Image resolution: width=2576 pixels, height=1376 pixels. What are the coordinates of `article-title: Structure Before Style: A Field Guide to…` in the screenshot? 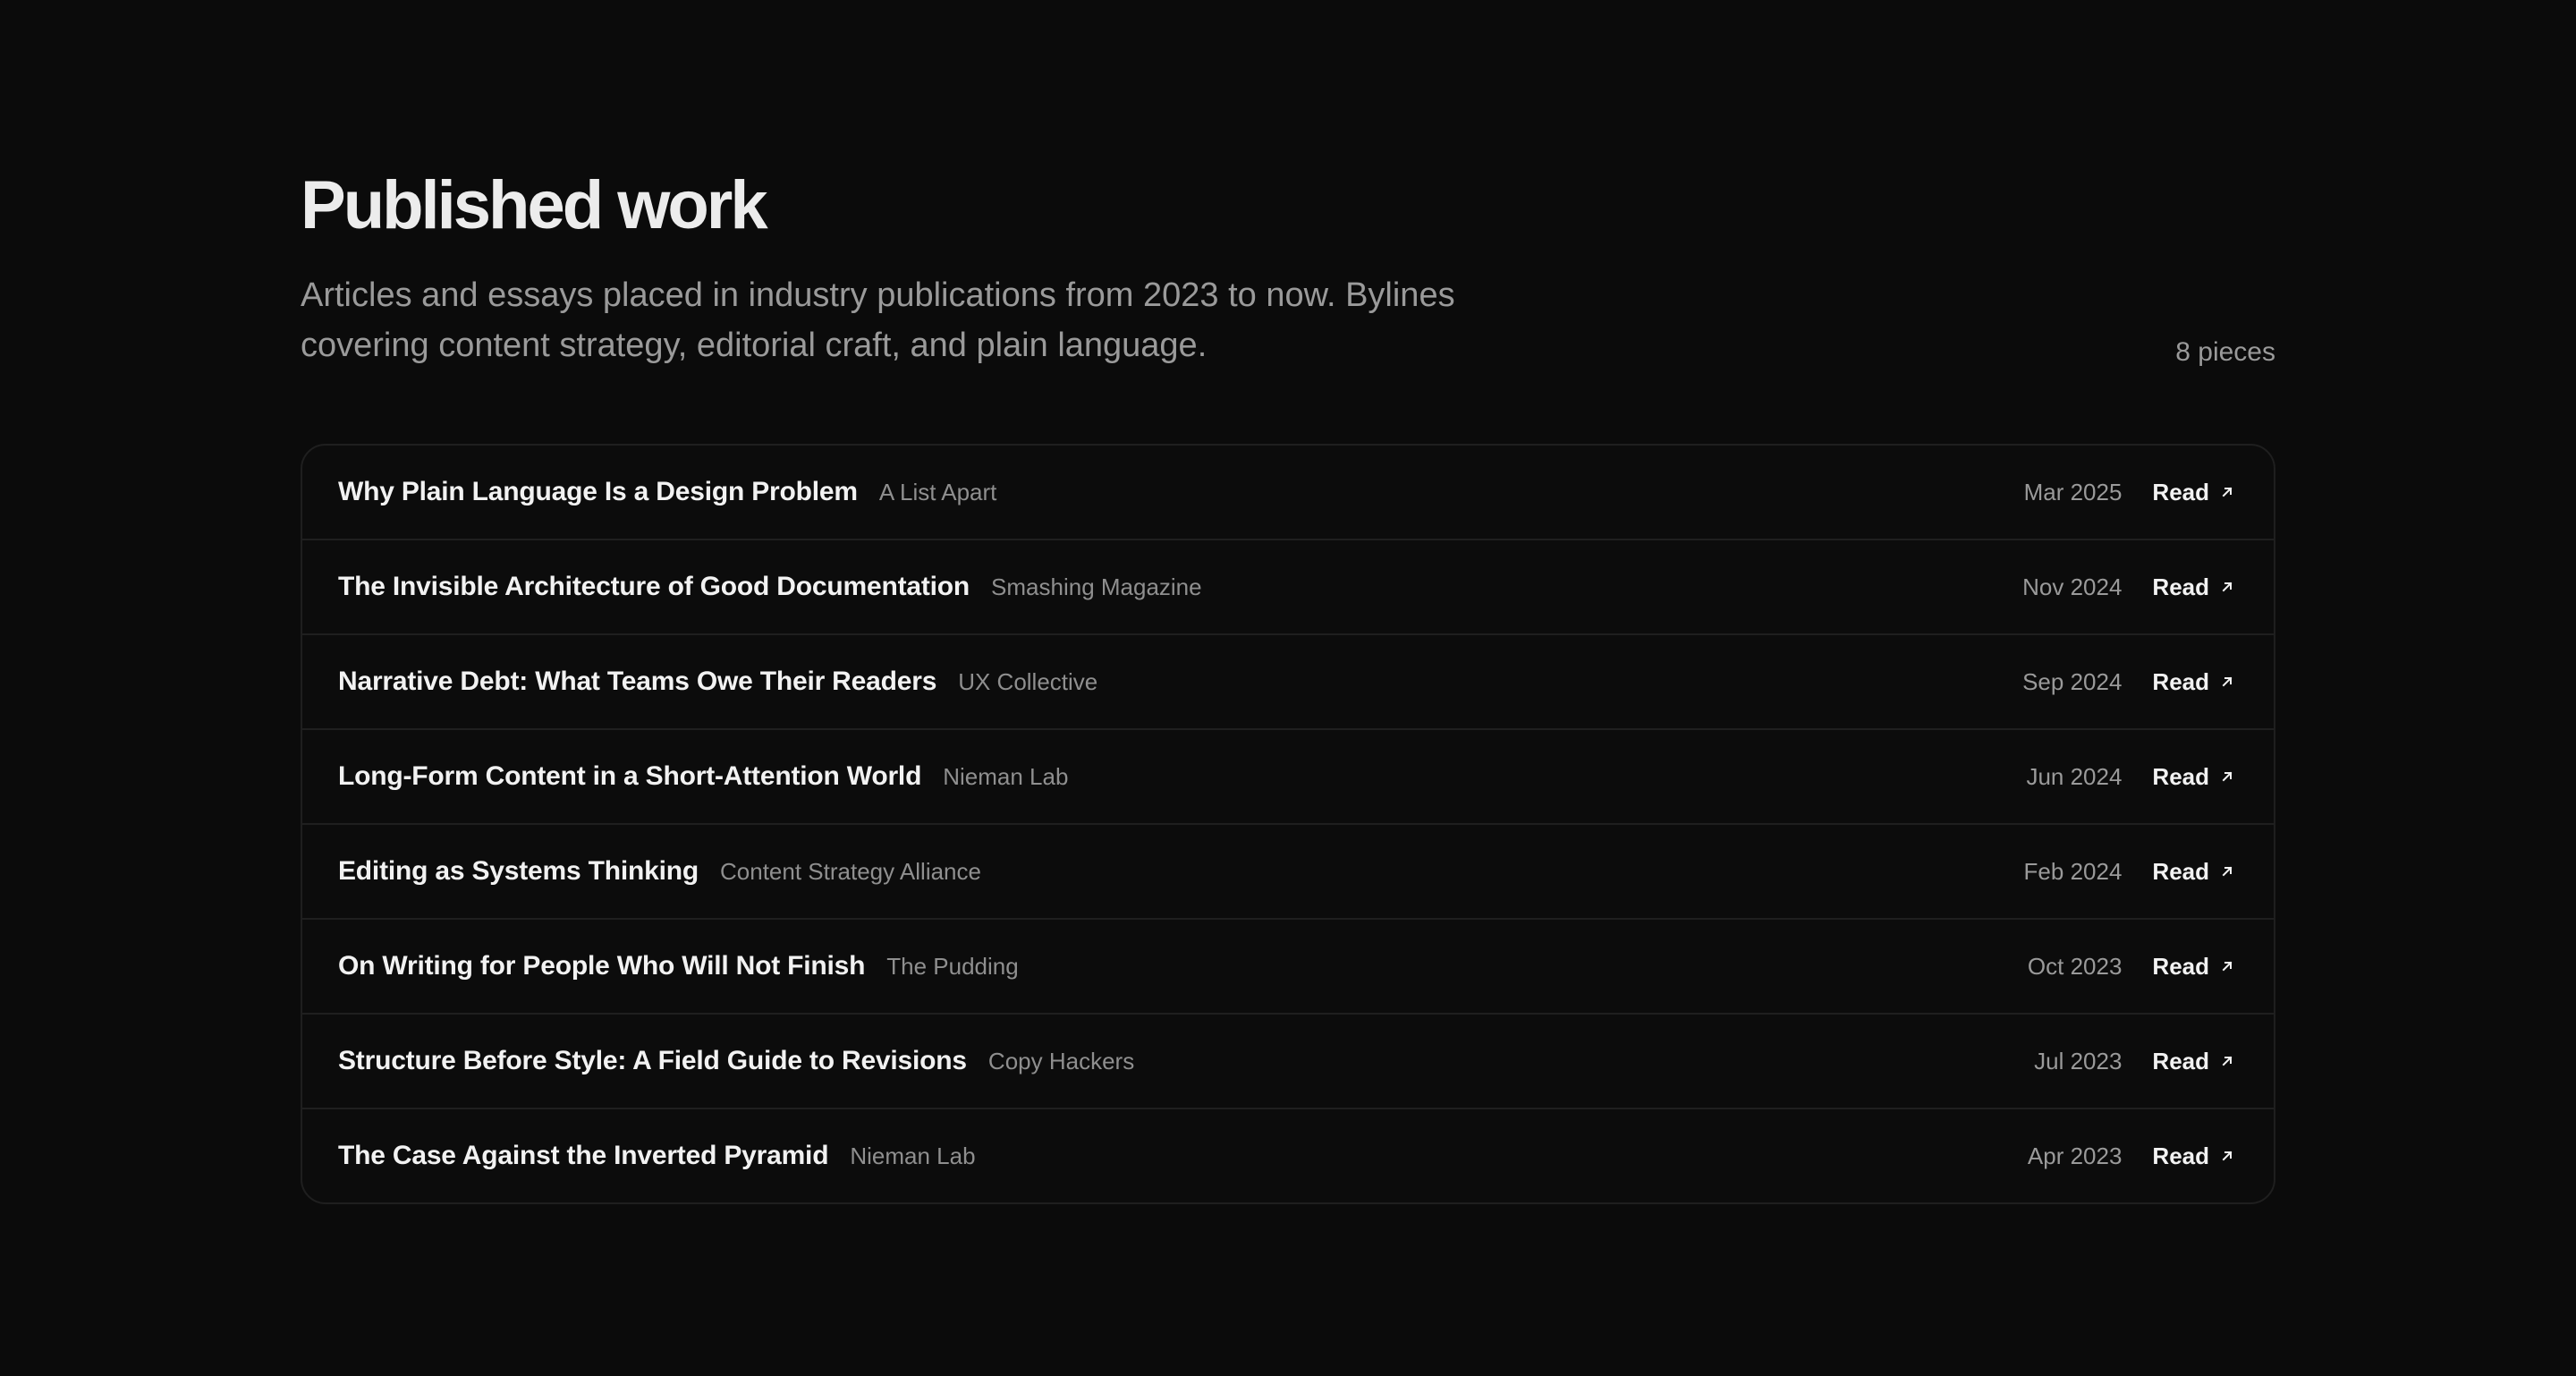 It's located at (652, 1061).